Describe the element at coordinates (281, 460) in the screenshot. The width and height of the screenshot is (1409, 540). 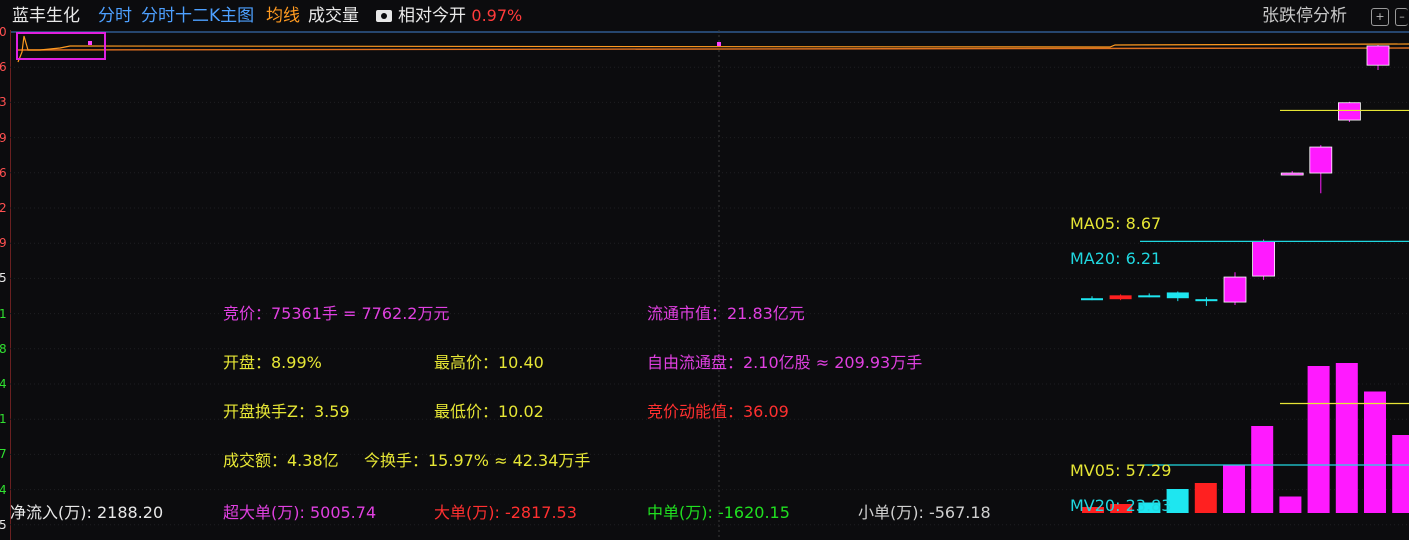
I see `turnover-amount: 成交额：4.38亿` at that location.